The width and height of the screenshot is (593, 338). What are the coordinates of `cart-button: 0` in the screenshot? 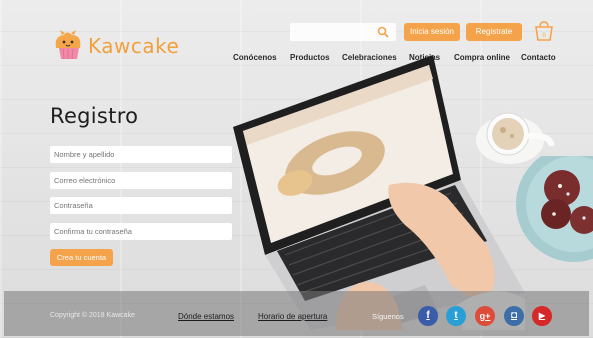 It's located at (544, 33).